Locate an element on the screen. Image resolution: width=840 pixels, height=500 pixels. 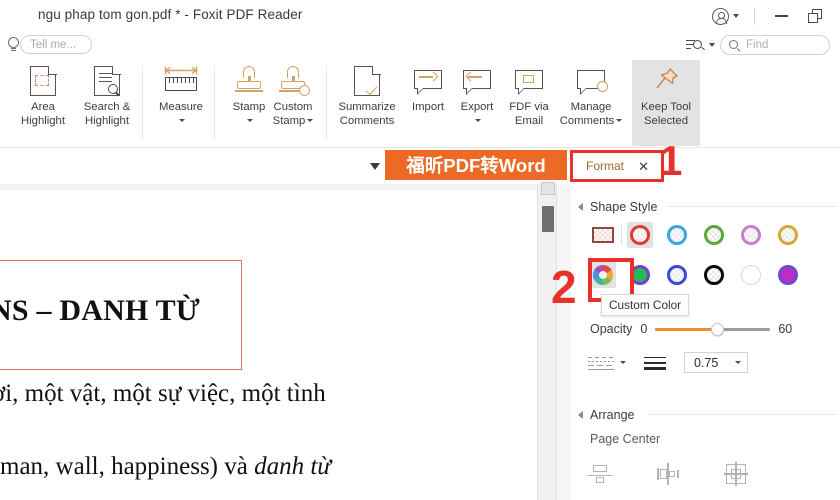
ribbon-label-l1: Search & is located at coordinates (107, 107).